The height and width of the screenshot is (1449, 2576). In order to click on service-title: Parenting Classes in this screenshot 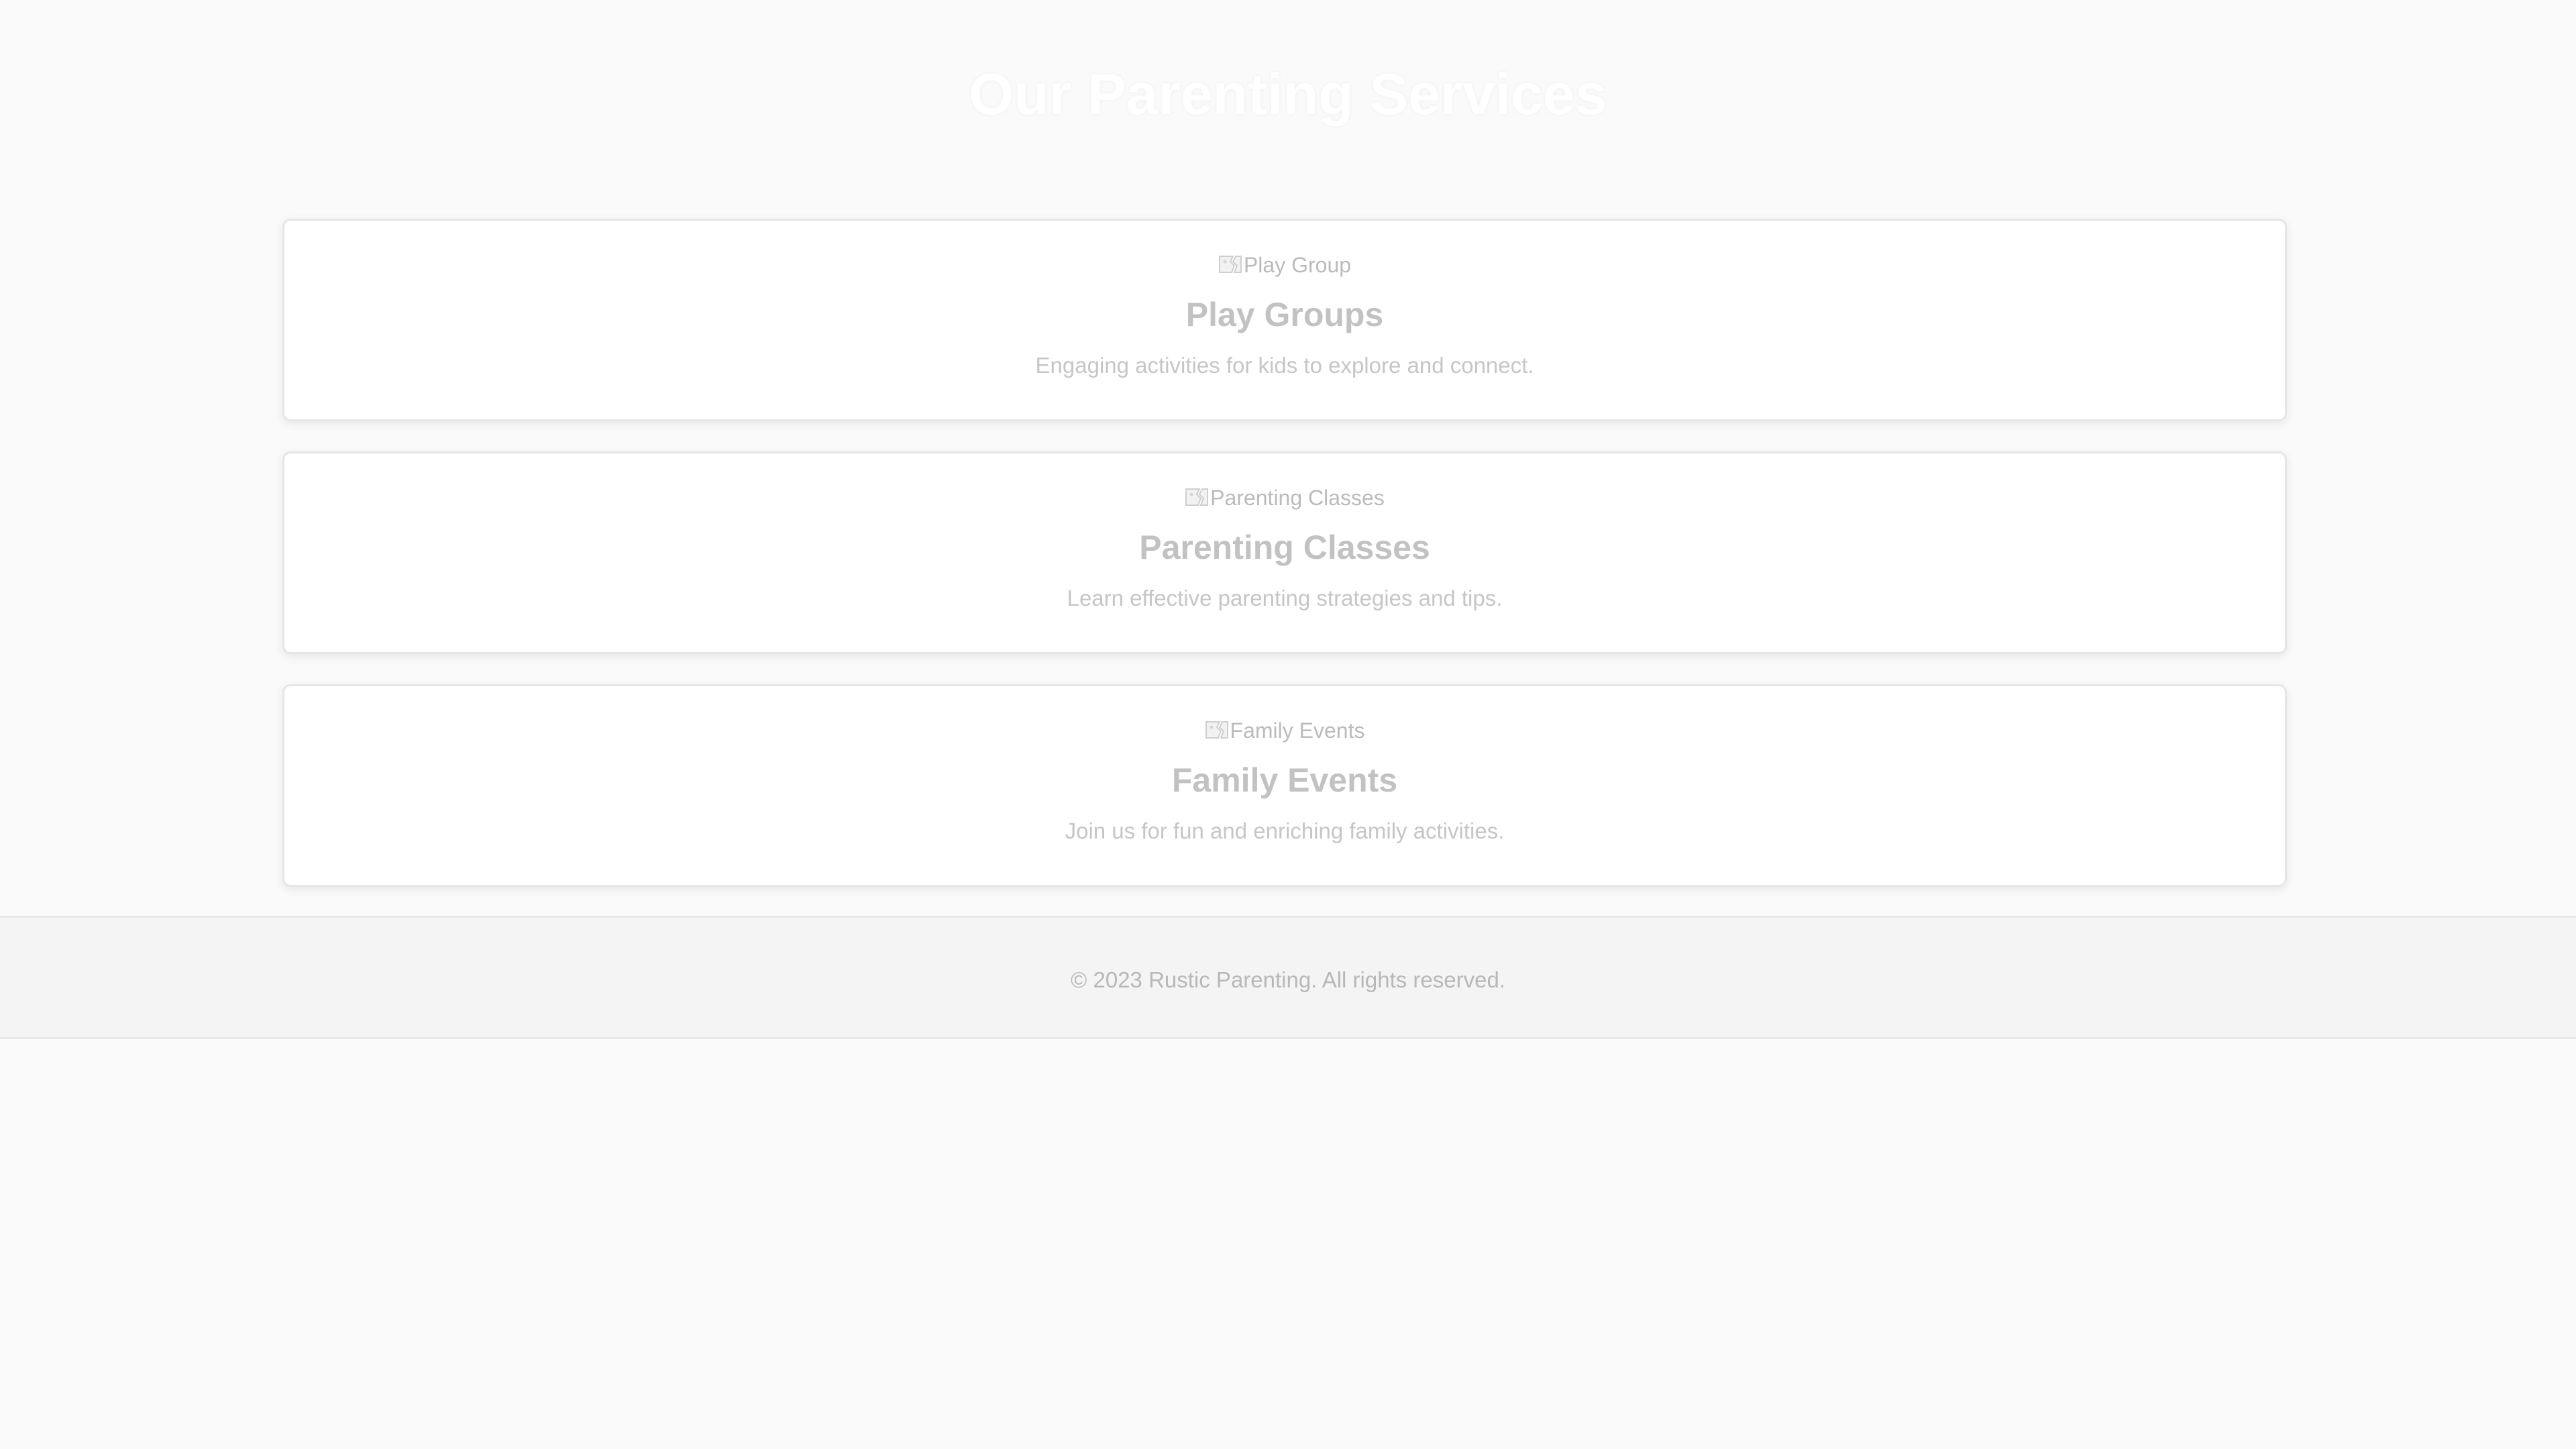, I will do `click(1284, 547)`.